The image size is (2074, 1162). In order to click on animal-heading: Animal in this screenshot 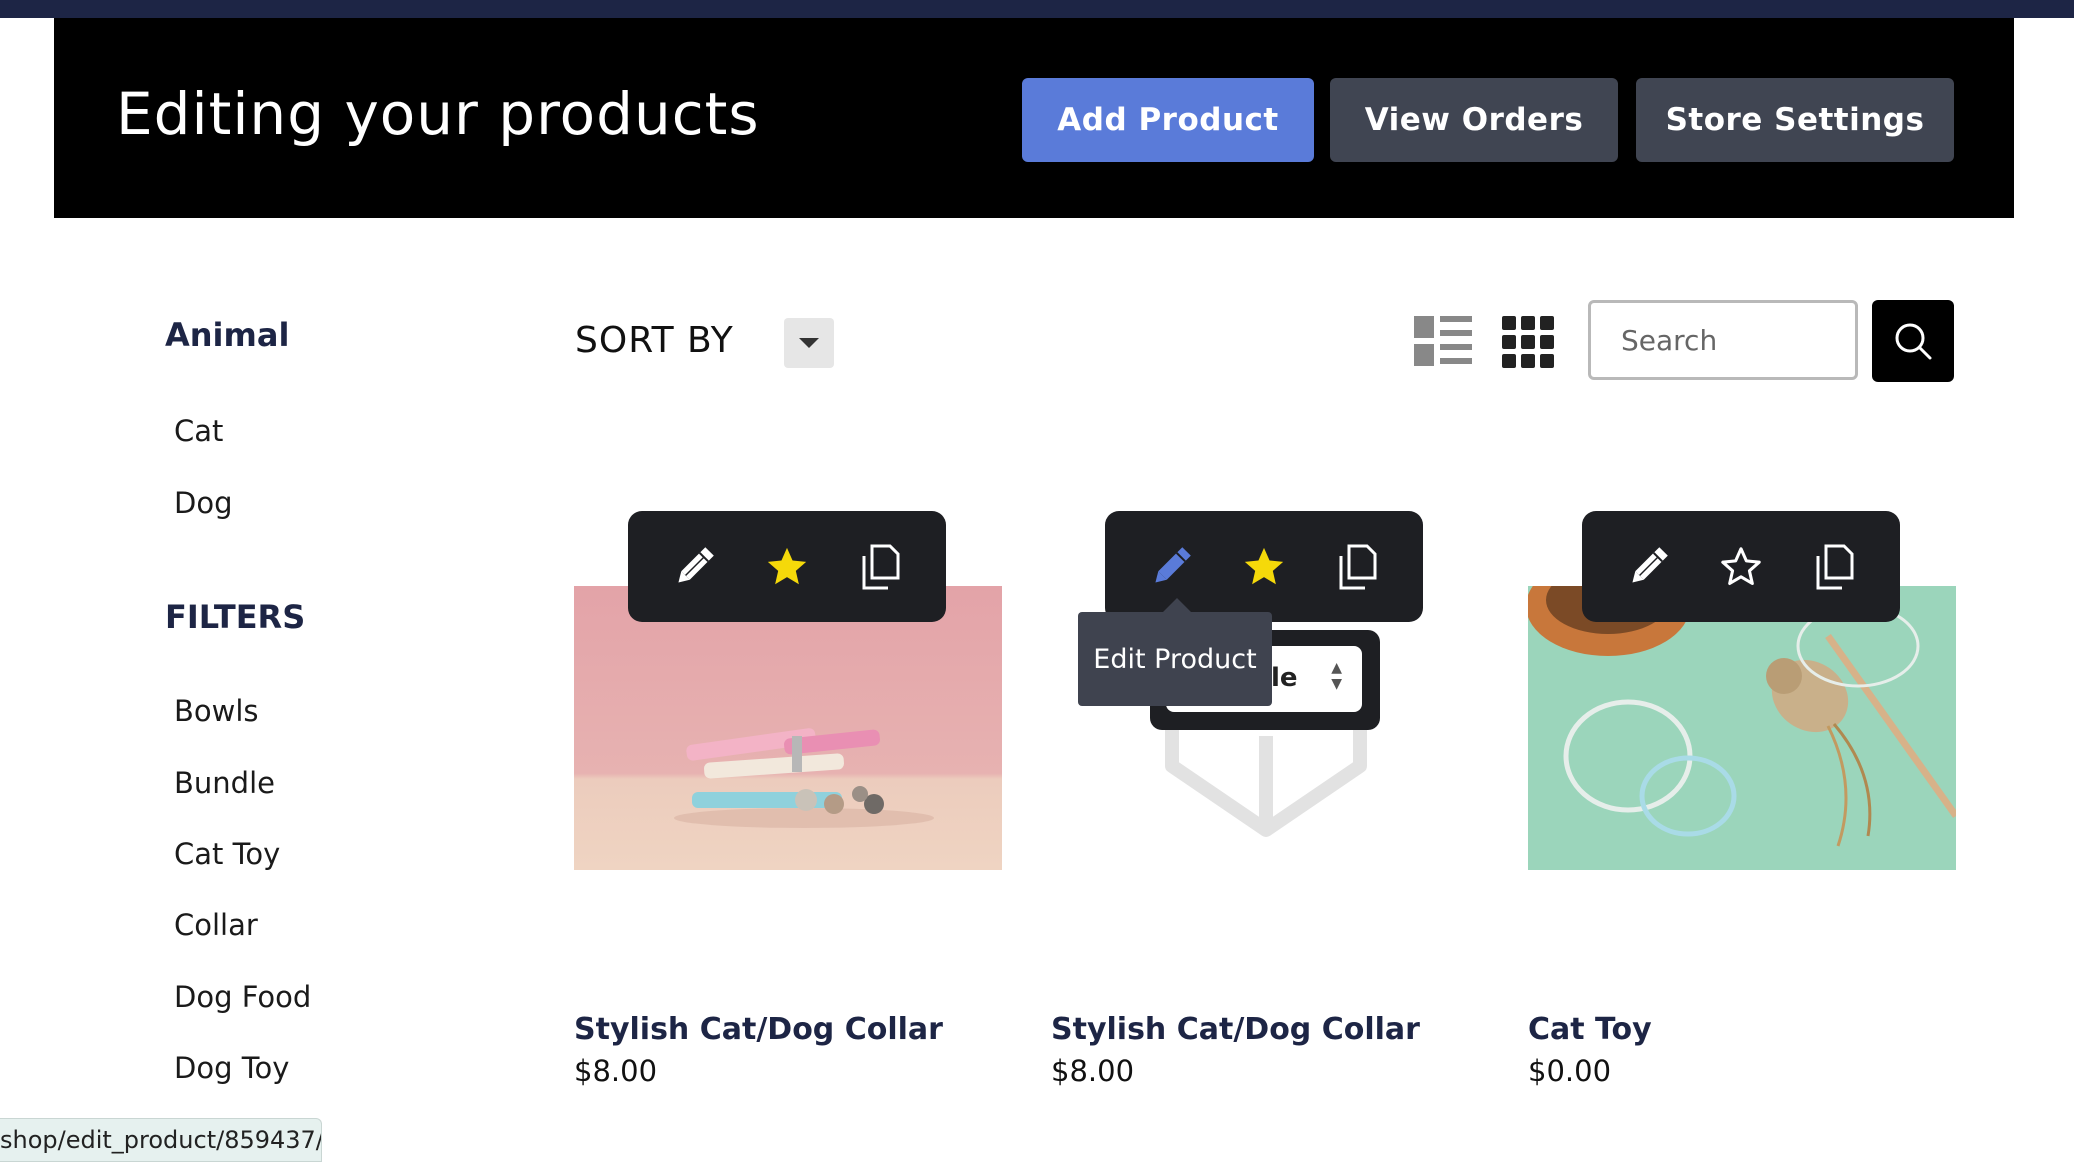, I will do `click(227, 335)`.